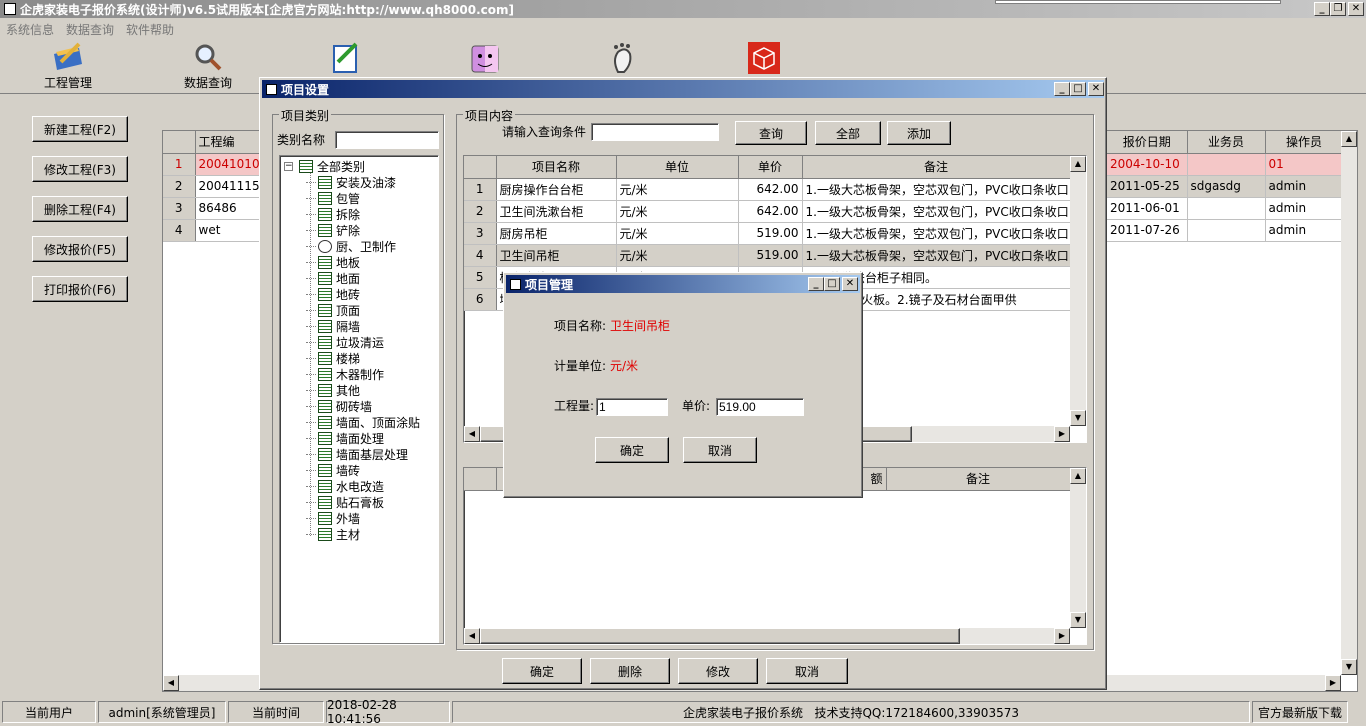 The width and height of the screenshot is (1366, 726). I want to click on scroll-up-arrow: ▲, so click(1078, 476).